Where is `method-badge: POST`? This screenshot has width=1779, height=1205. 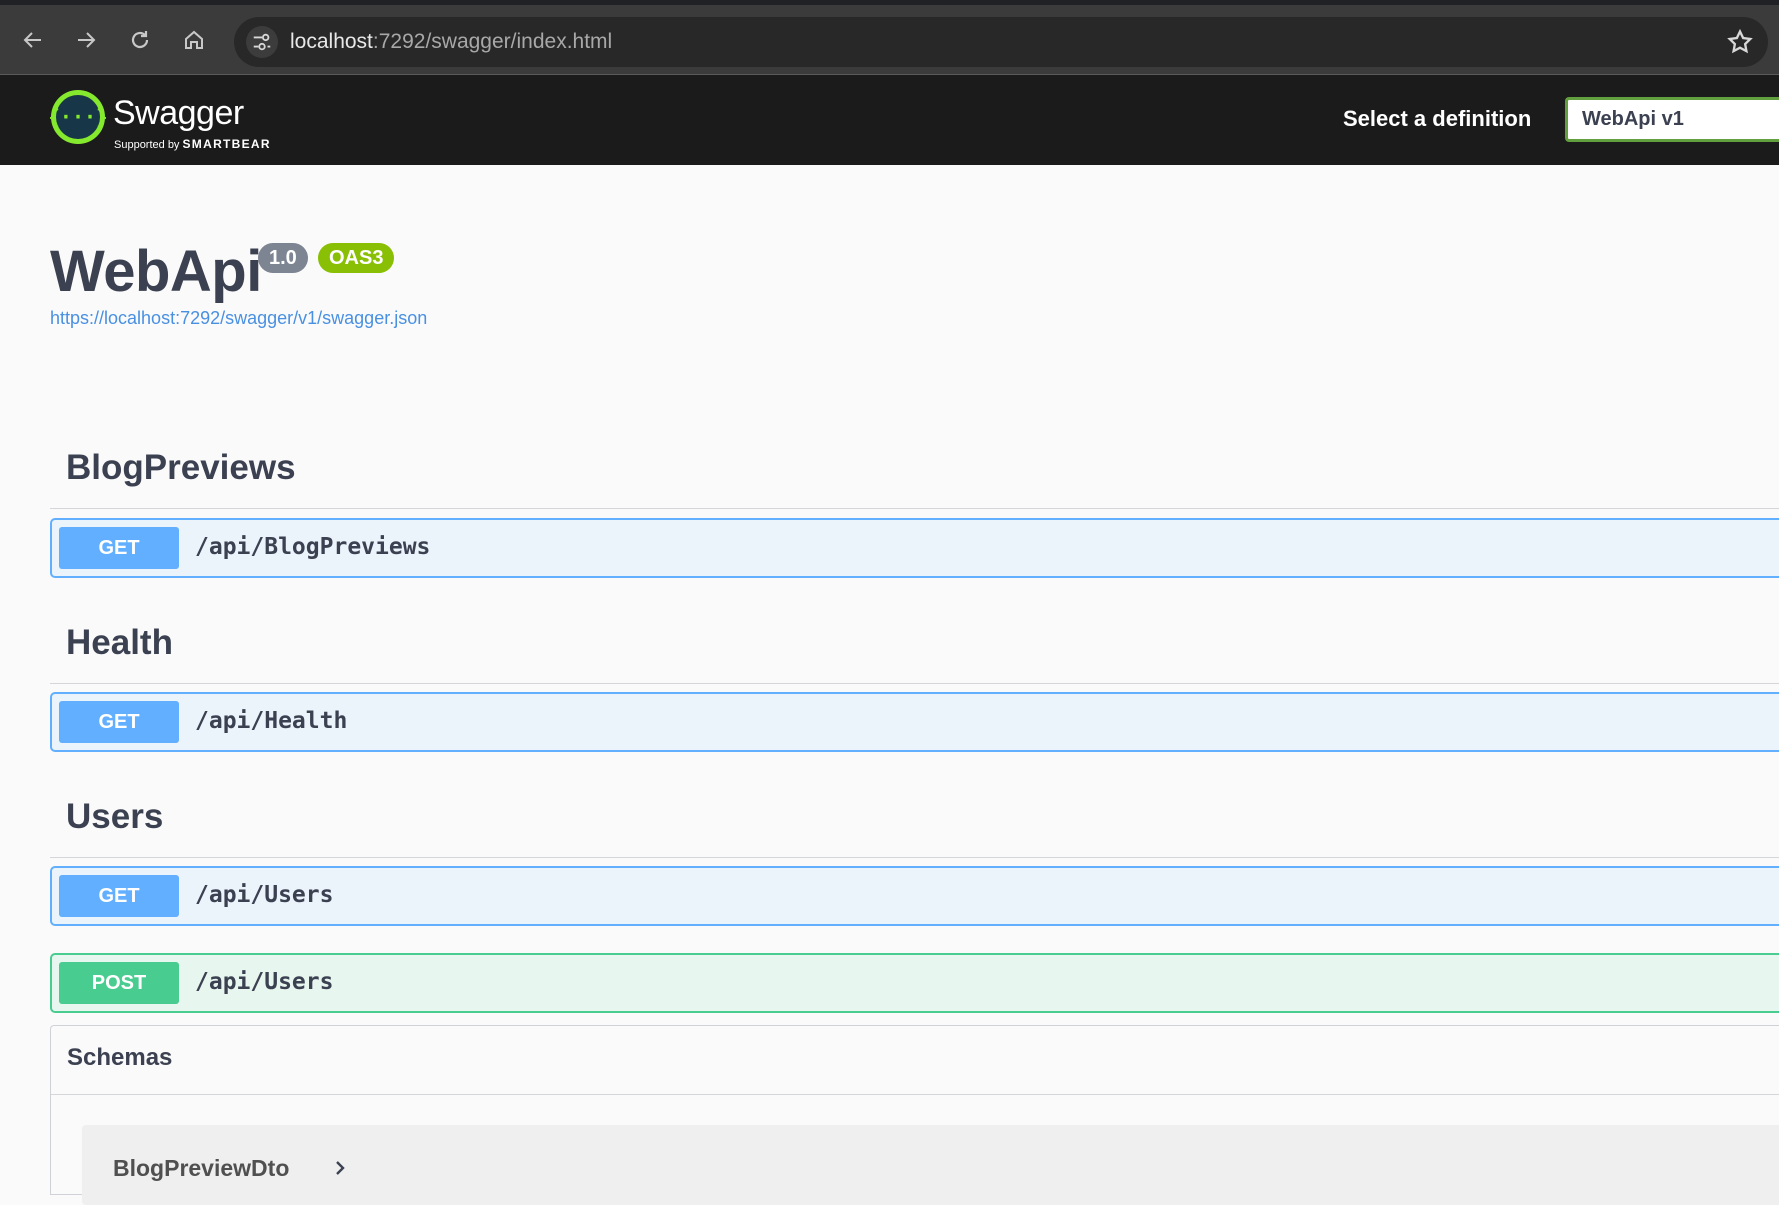 method-badge: POST is located at coordinates (119, 983).